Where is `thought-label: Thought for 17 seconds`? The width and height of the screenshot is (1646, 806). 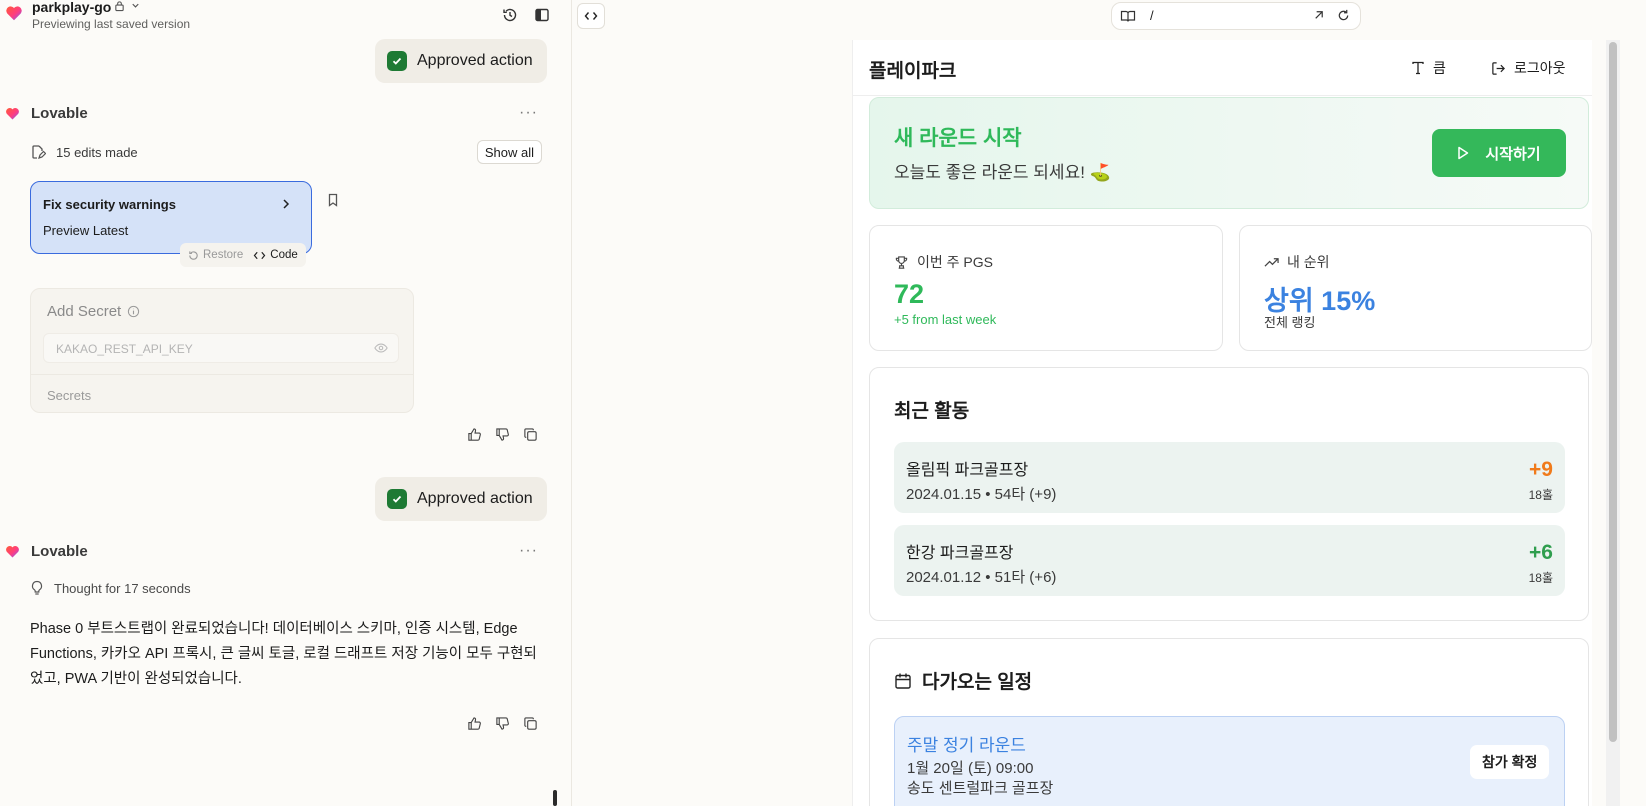
thought-label: Thought for 17 seconds is located at coordinates (122, 588).